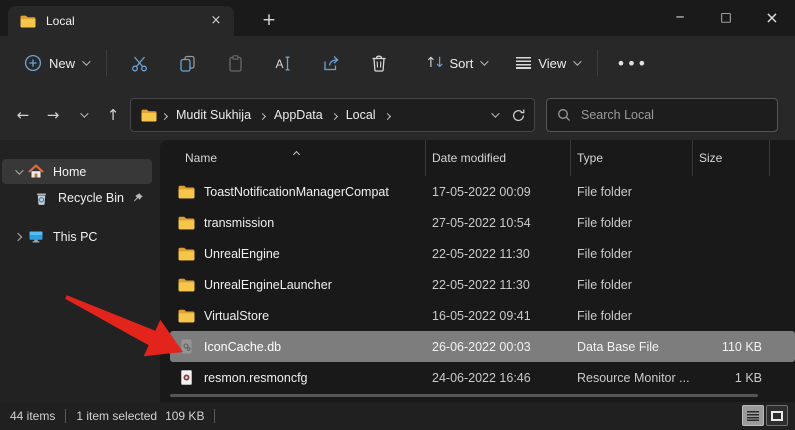 This screenshot has width=795, height=430. I want to click on sort-ascending-icon, so click(296, 153).